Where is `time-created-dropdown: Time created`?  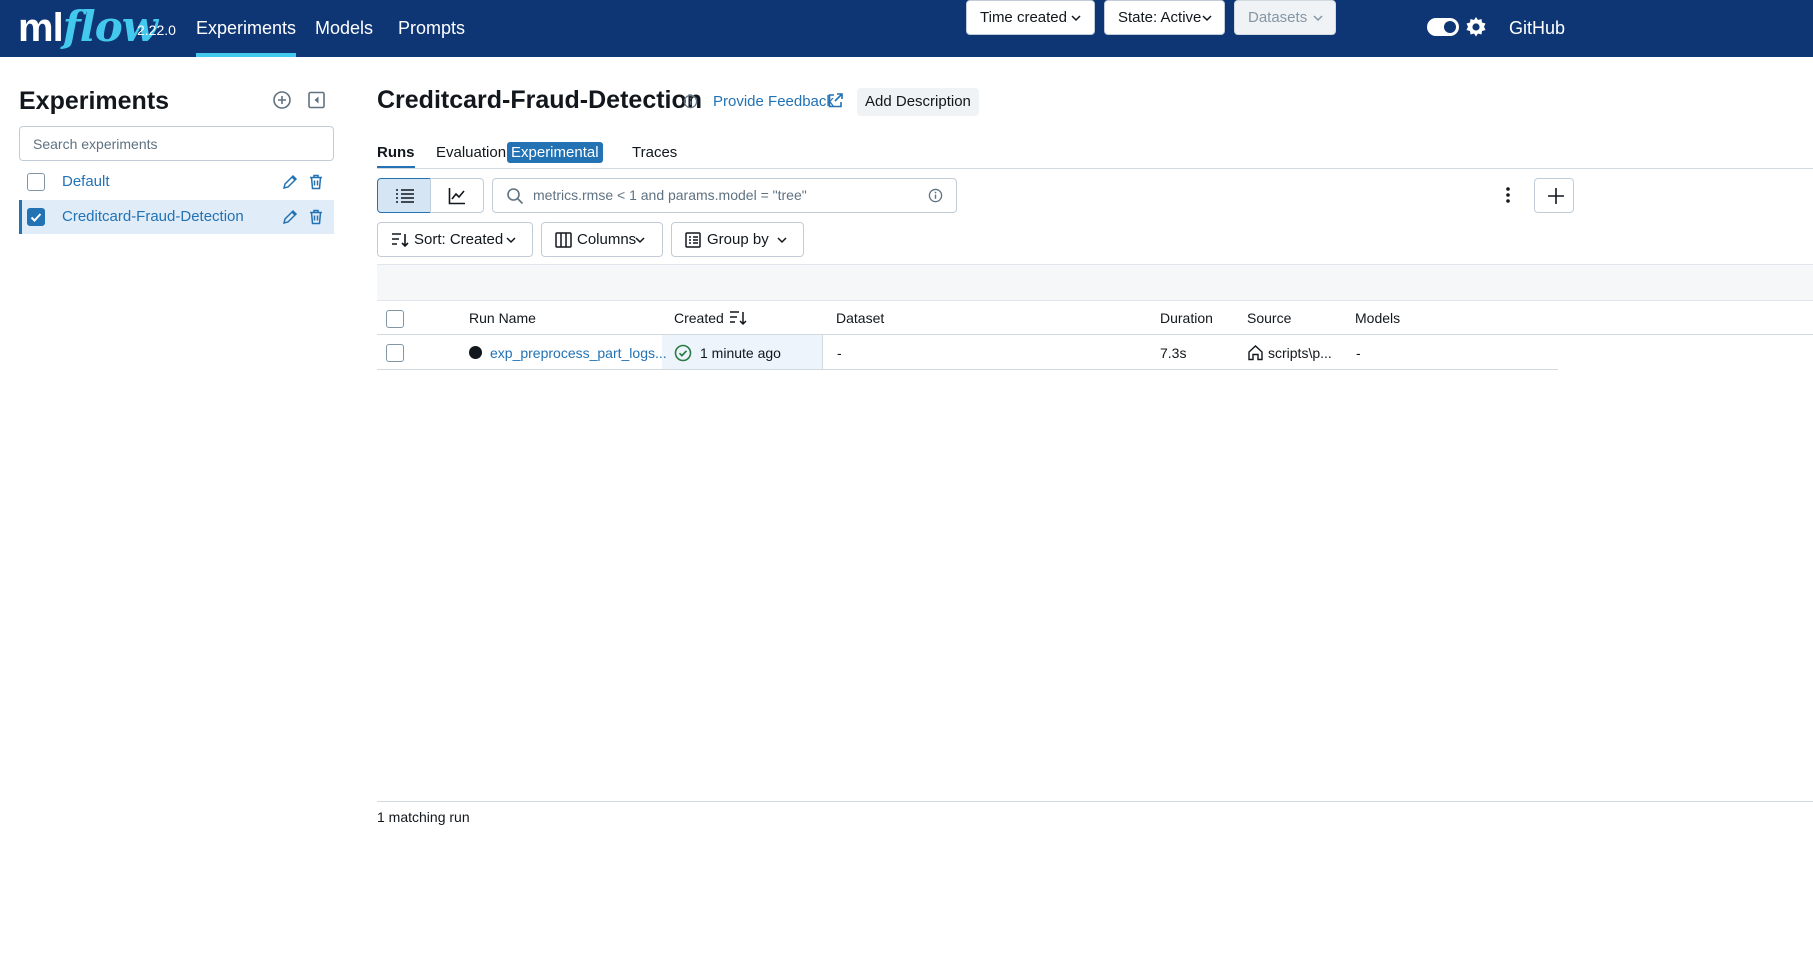 time-created-dropdown: Time created is located at coordinates (1030, 17).